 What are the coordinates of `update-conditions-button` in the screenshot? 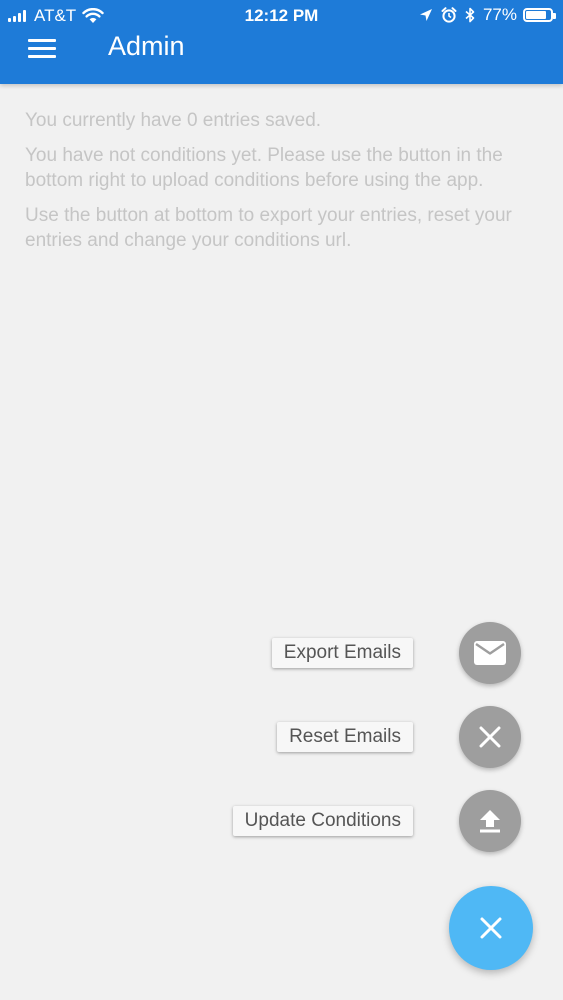 It's located at (490, 821).